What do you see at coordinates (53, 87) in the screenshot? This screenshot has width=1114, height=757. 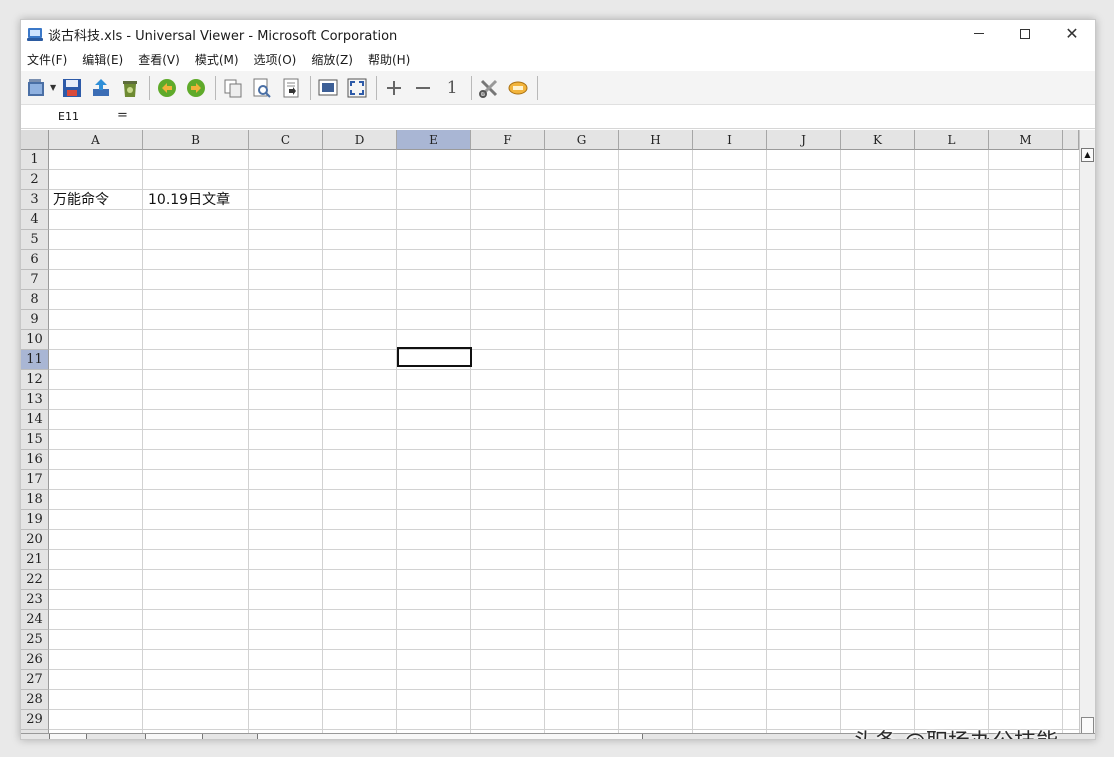 I see `open-dropdown-icon: ▼` at bounding box center [53, 87].